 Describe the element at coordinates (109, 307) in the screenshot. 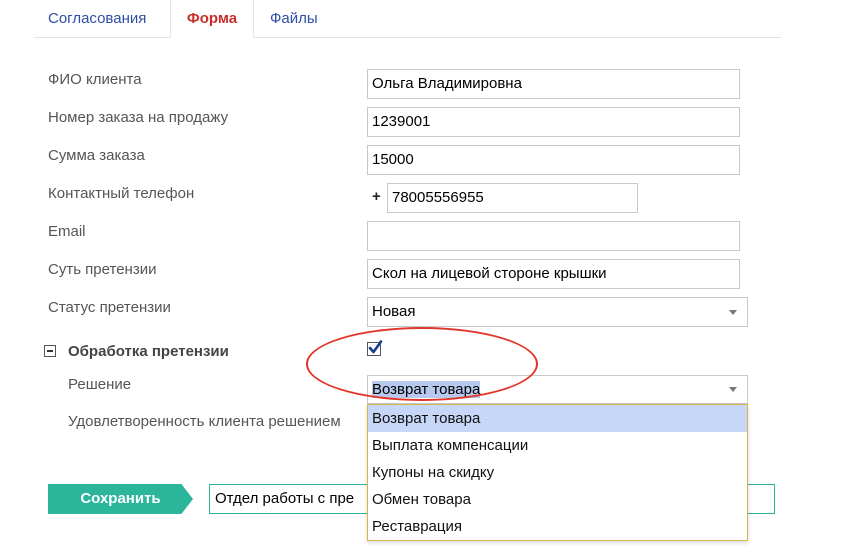

I see `claim-status-label: Статус претензии` at that location.